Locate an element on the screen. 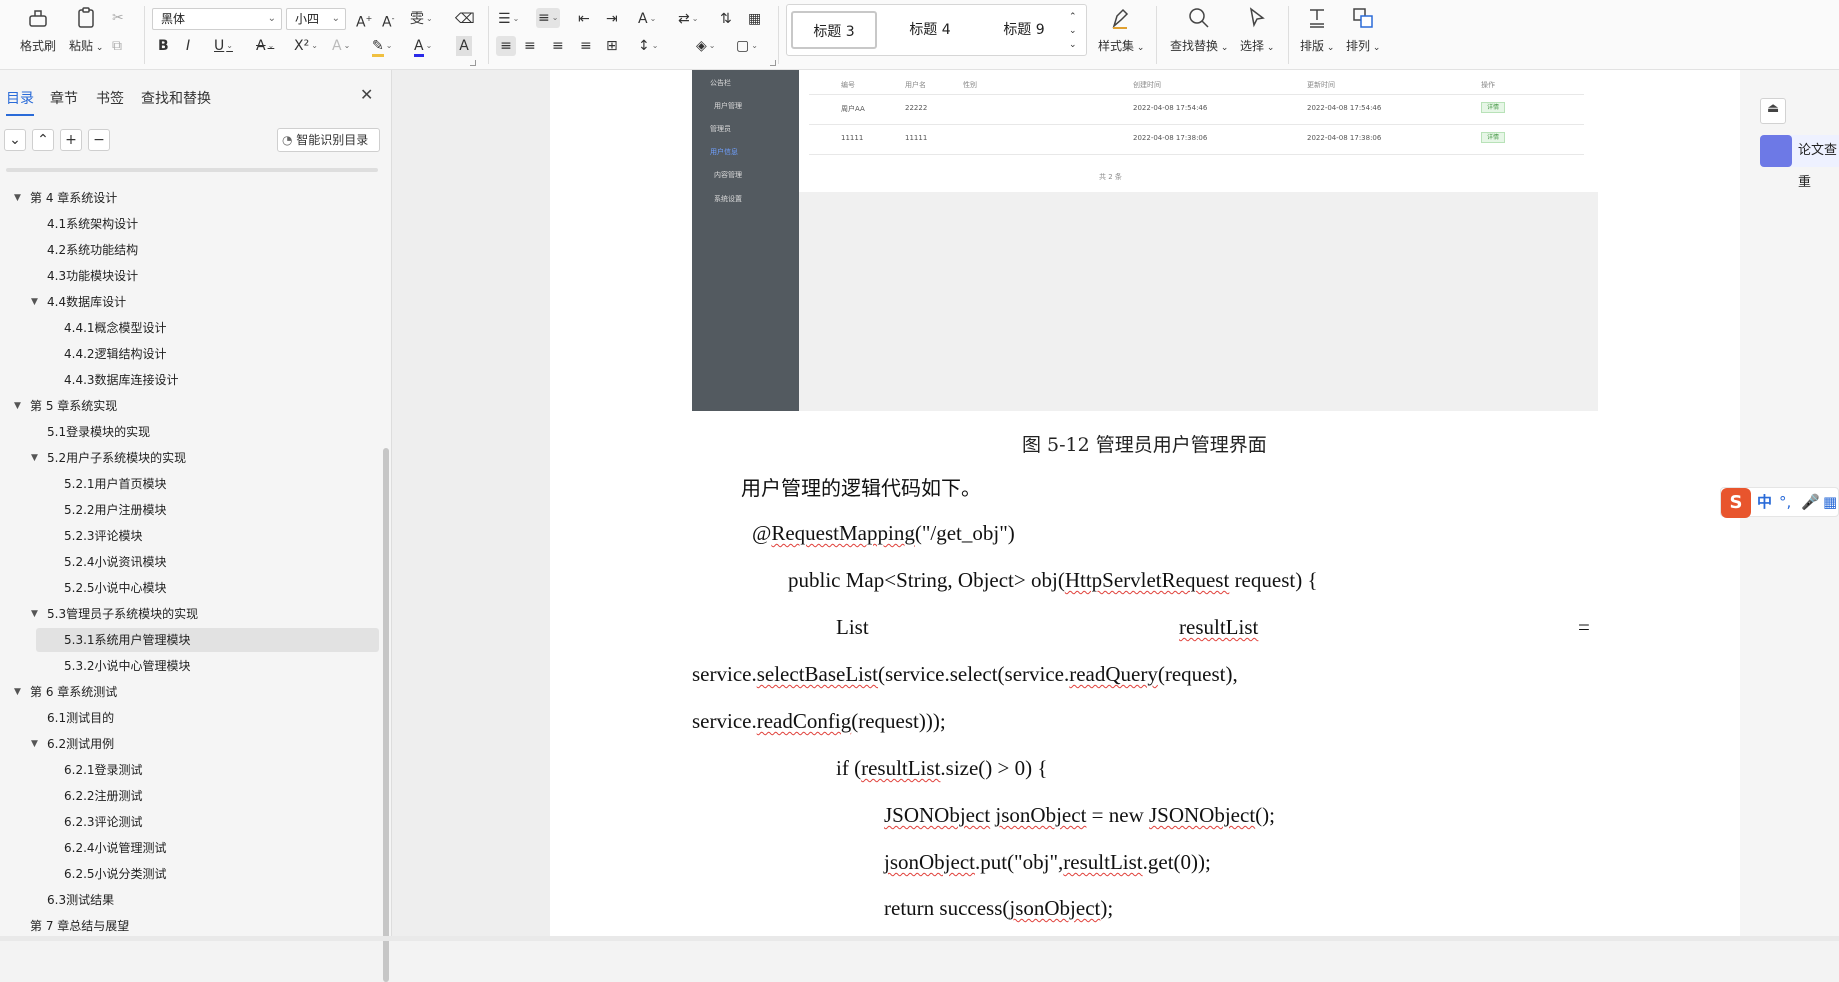  arrange-icon is located at coordinates (1363, 18).